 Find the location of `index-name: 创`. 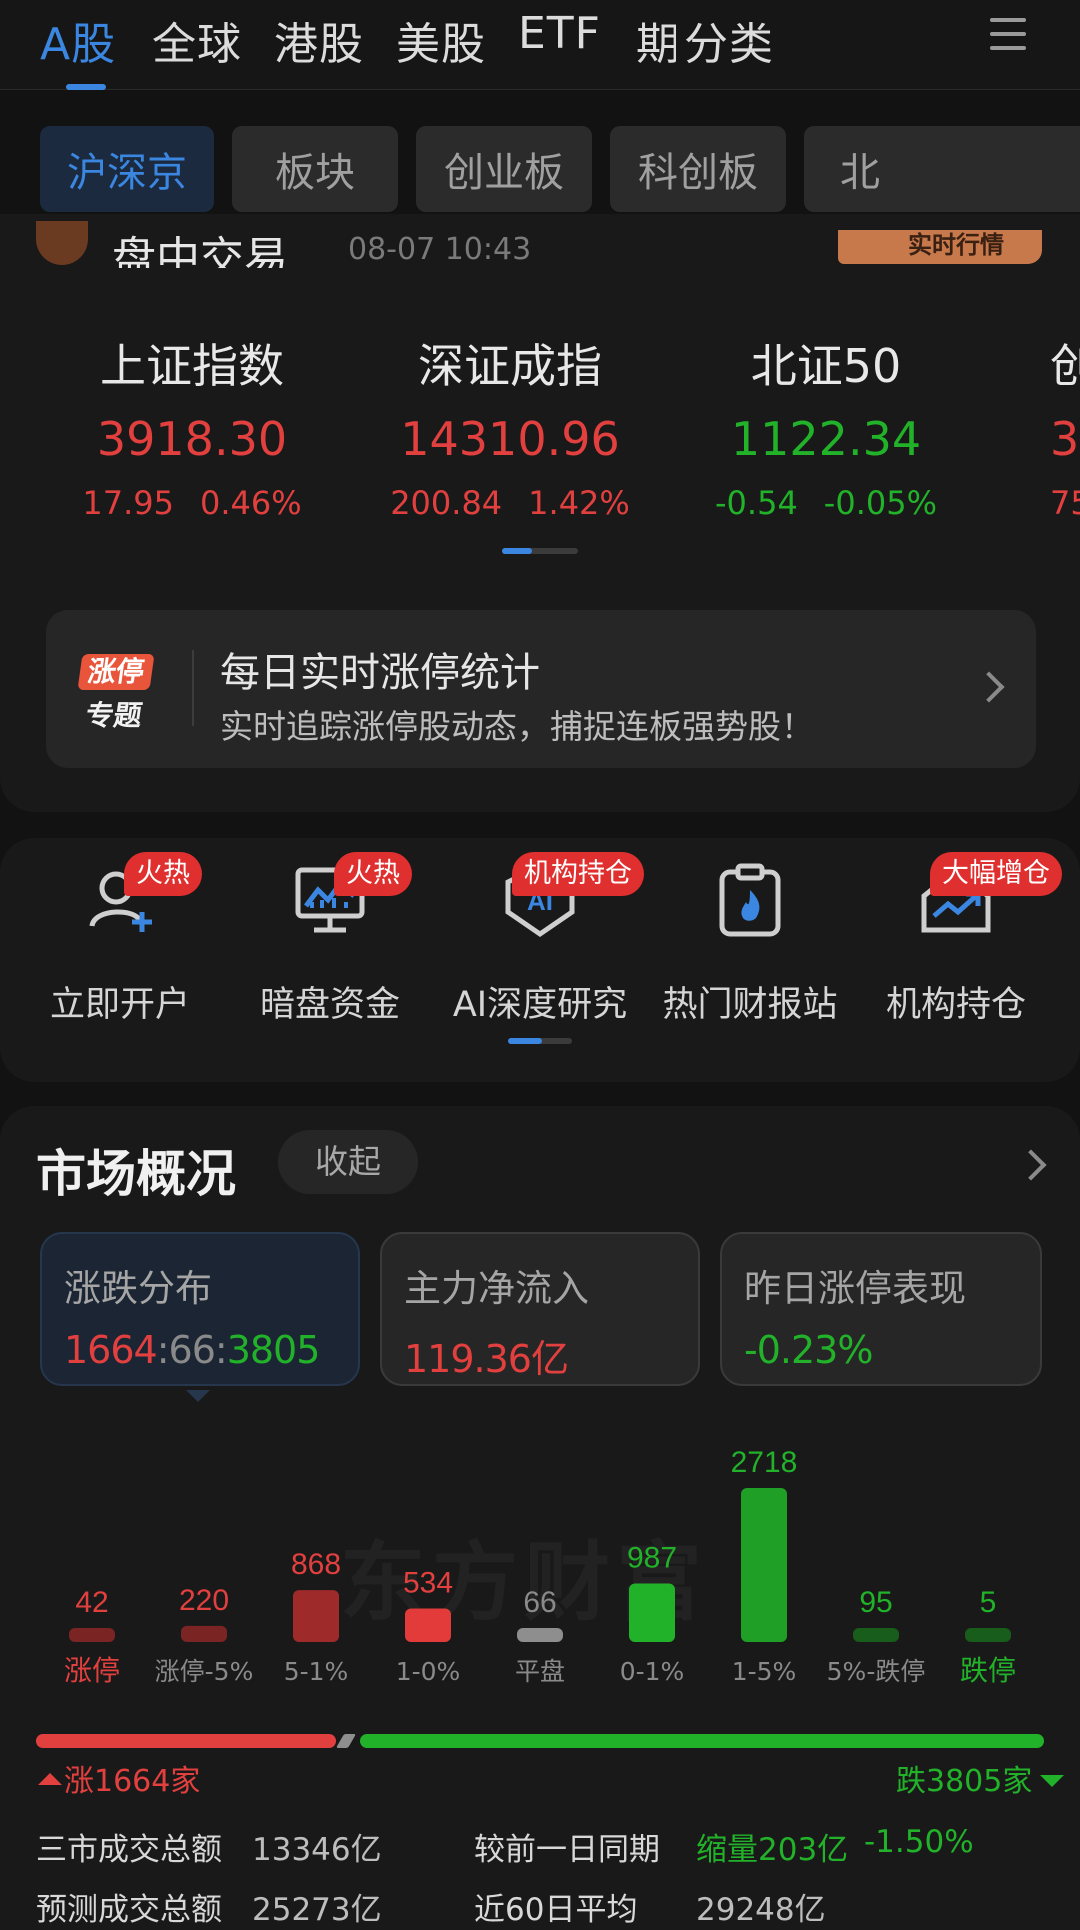

index-name: 创 is located at coordinates (1065, 366).